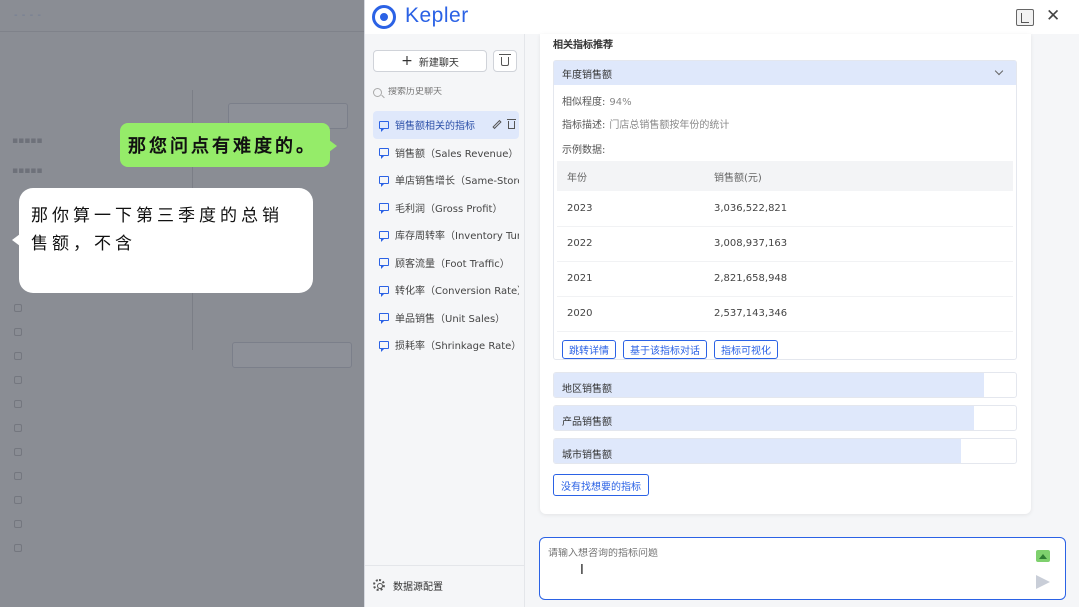  What do you see at coordinates (157, 230) in the screenshot?
I see `speech-bubble-white-text: 那你算一下第三季度的总销售额，不含` at bounding box center [157, 230].